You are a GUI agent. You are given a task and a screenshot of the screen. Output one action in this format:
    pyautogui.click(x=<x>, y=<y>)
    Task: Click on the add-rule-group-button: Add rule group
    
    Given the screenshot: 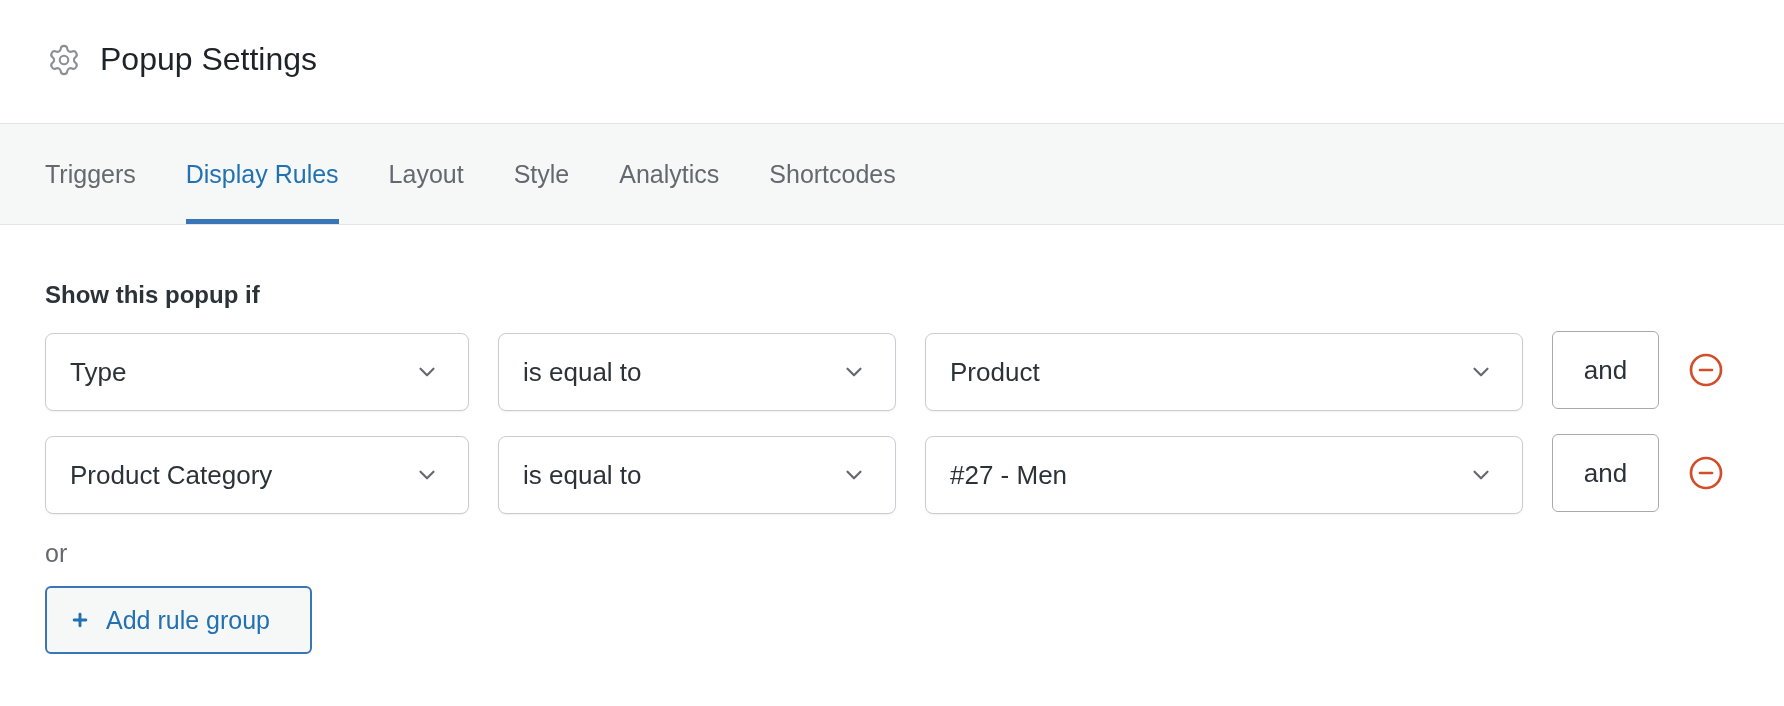 What is the action you would take?
    pyautogui.click(x=178, y=620)
    